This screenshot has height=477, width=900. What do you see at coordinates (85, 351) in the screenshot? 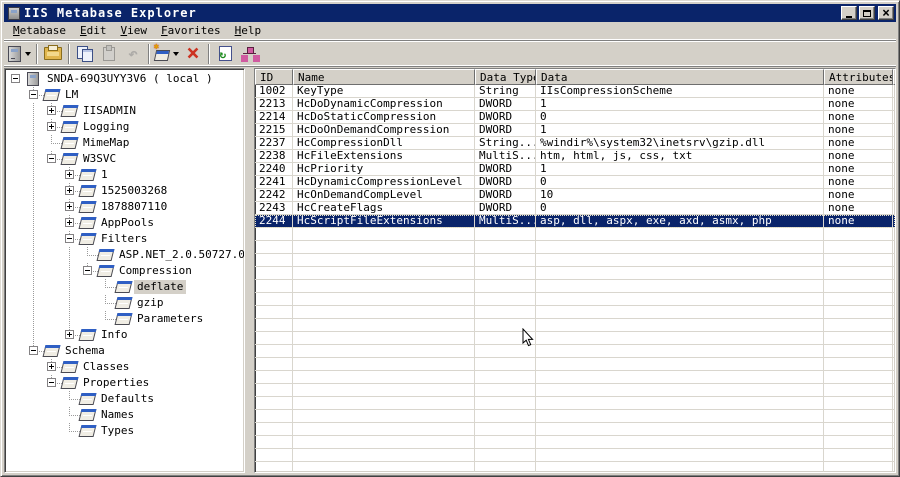
I see `tree-item-label: Schema` at bounding box center [85, 351].